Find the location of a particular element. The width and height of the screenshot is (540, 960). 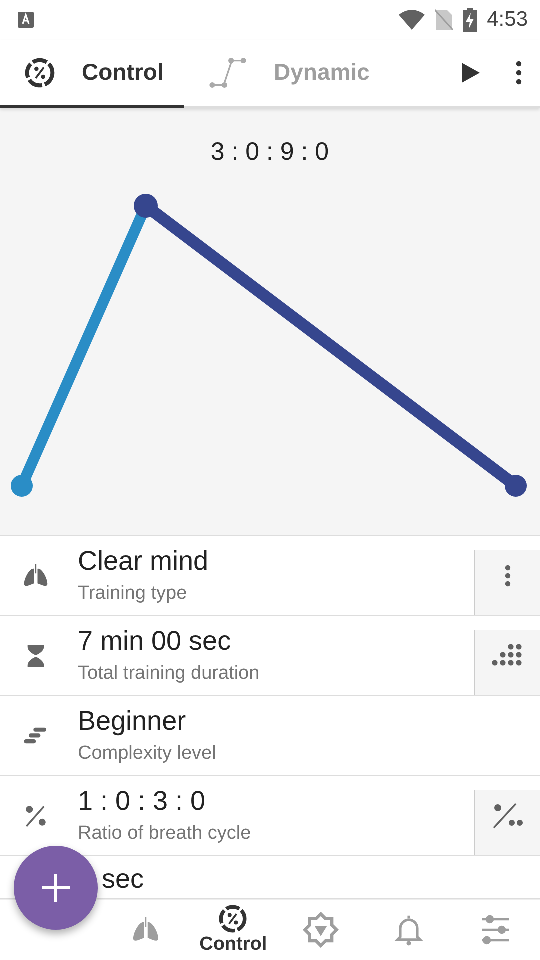

no-sim-icon is located at coordinates (444, 20).